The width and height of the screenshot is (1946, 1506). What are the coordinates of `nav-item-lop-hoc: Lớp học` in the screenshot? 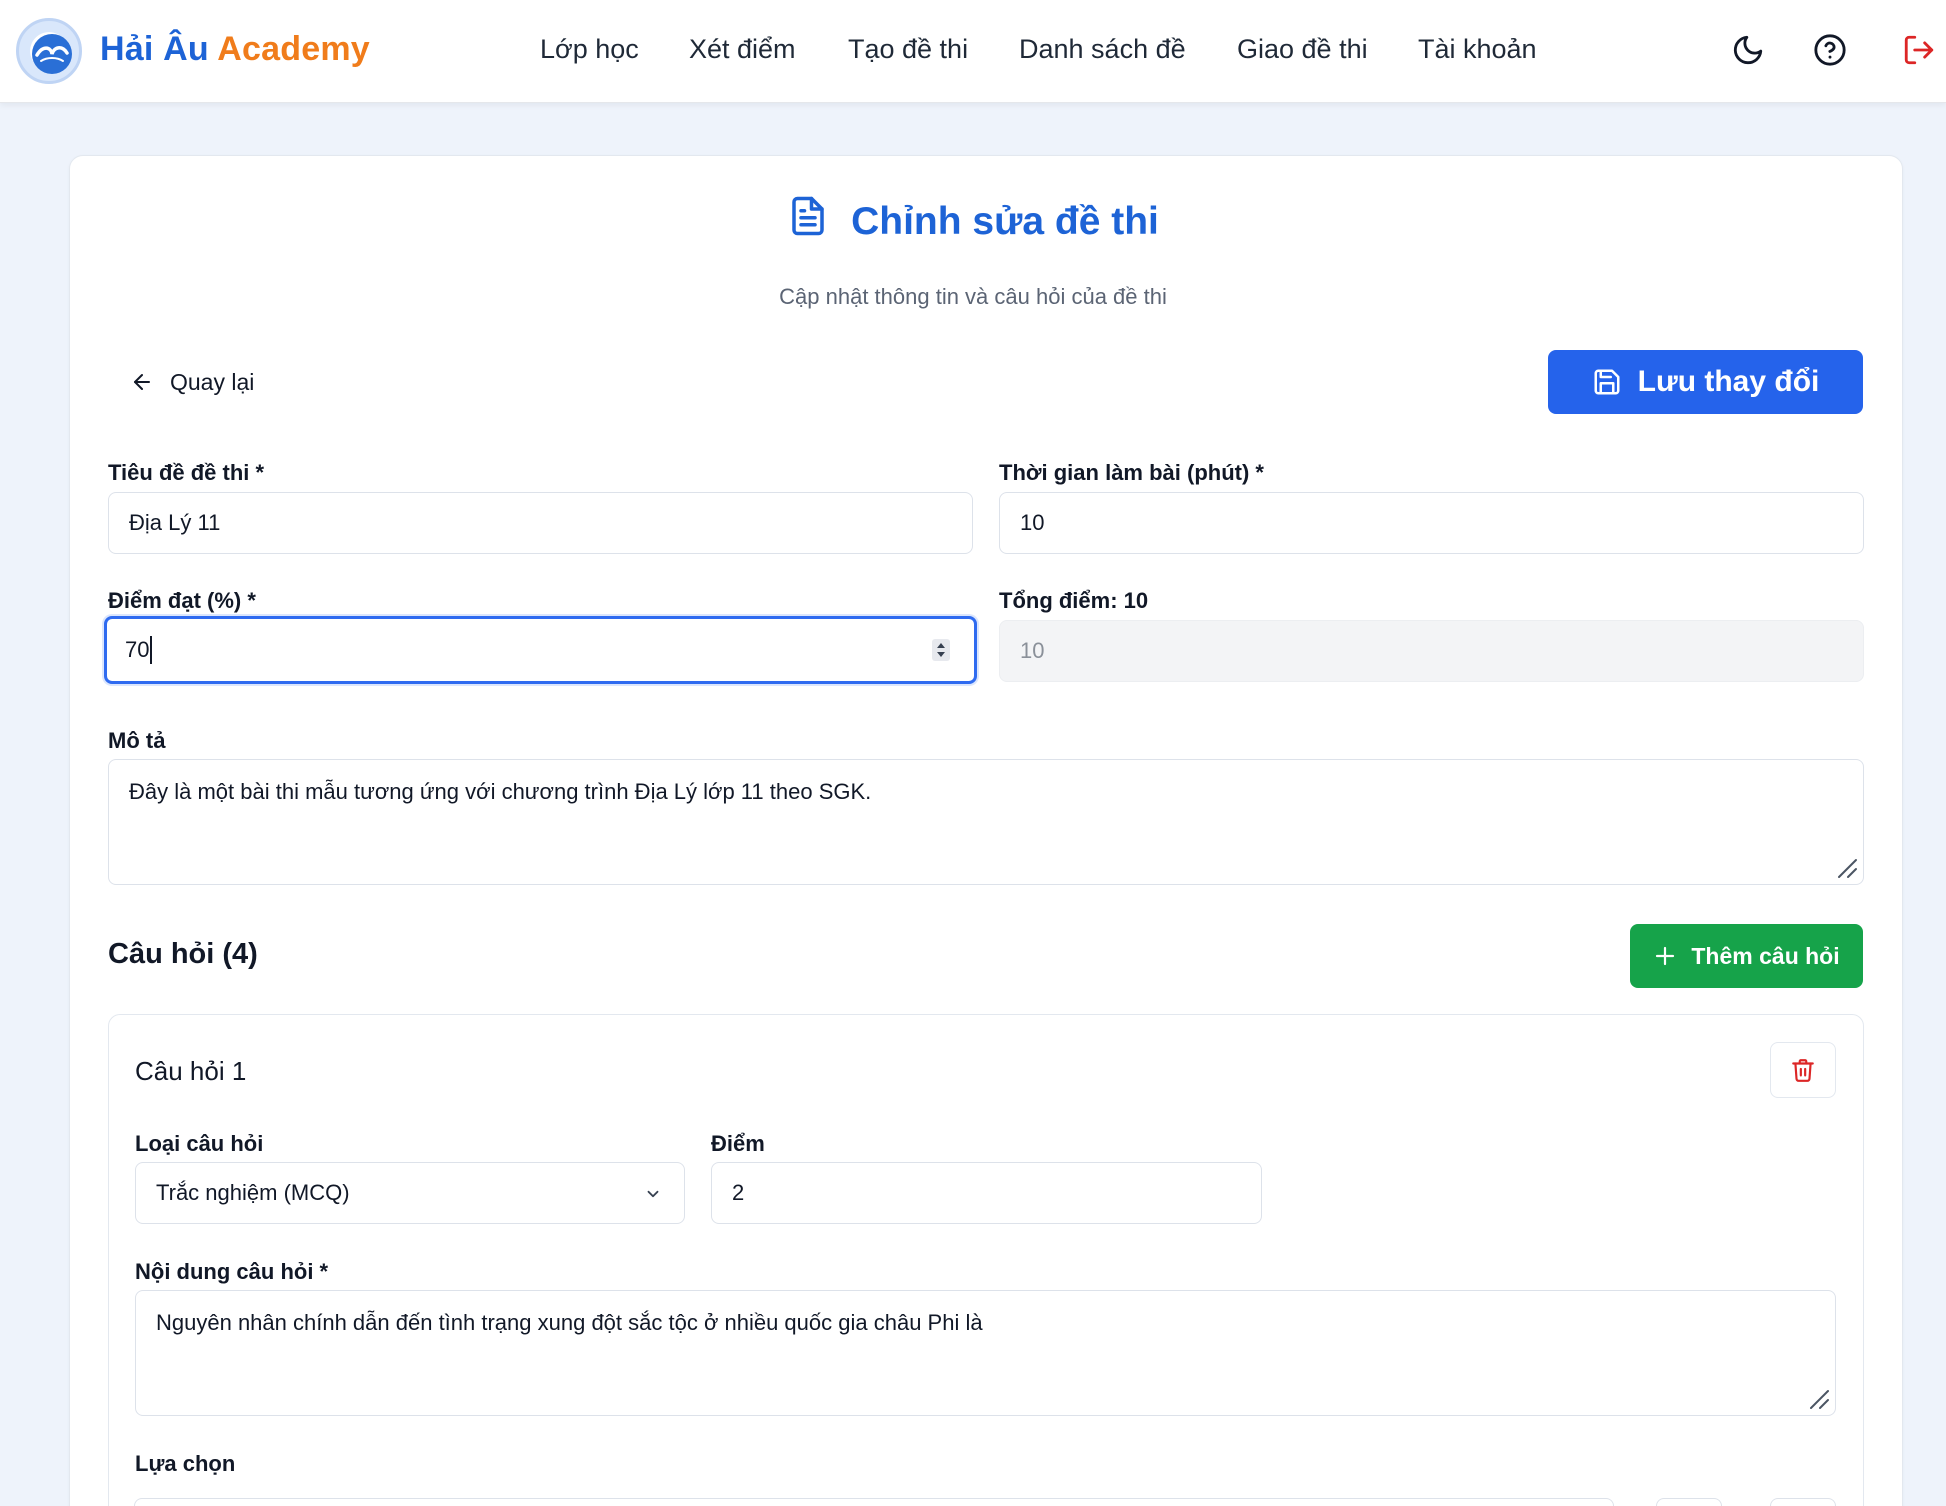 It's located at (589, 49).